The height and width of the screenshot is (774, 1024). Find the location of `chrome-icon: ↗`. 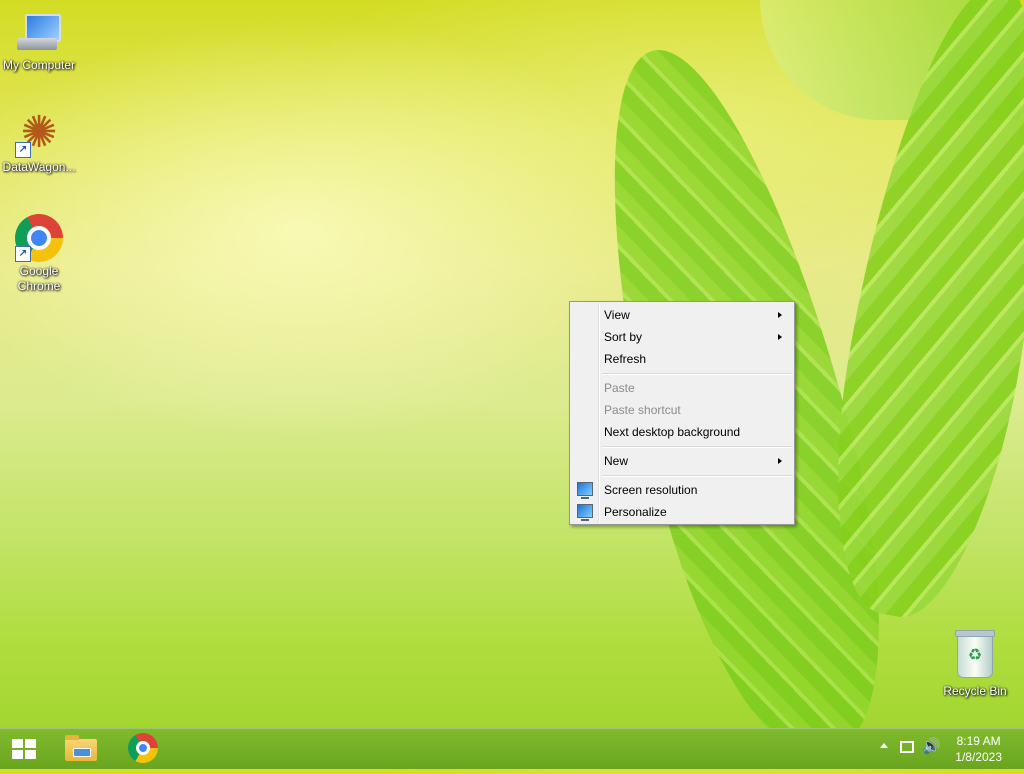

chrome-icon: ↗ is located at coordinates (39, 238).